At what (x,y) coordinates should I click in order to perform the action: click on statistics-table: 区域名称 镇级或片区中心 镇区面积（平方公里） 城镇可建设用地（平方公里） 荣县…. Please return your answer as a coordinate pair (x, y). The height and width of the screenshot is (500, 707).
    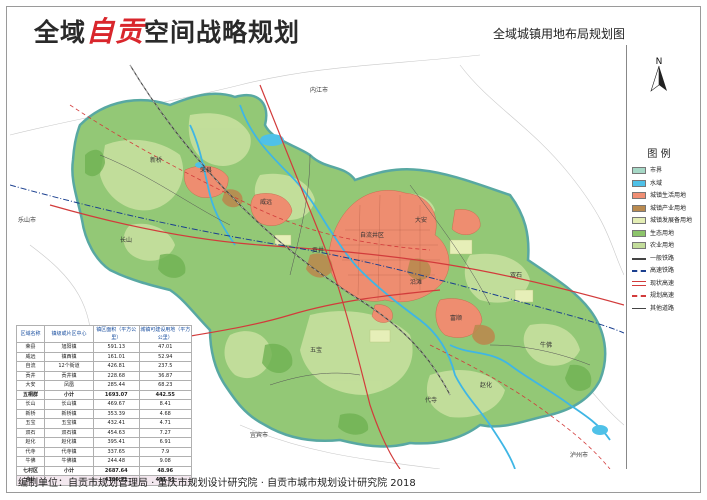
    Looking at the image, I should click on (104, 405).